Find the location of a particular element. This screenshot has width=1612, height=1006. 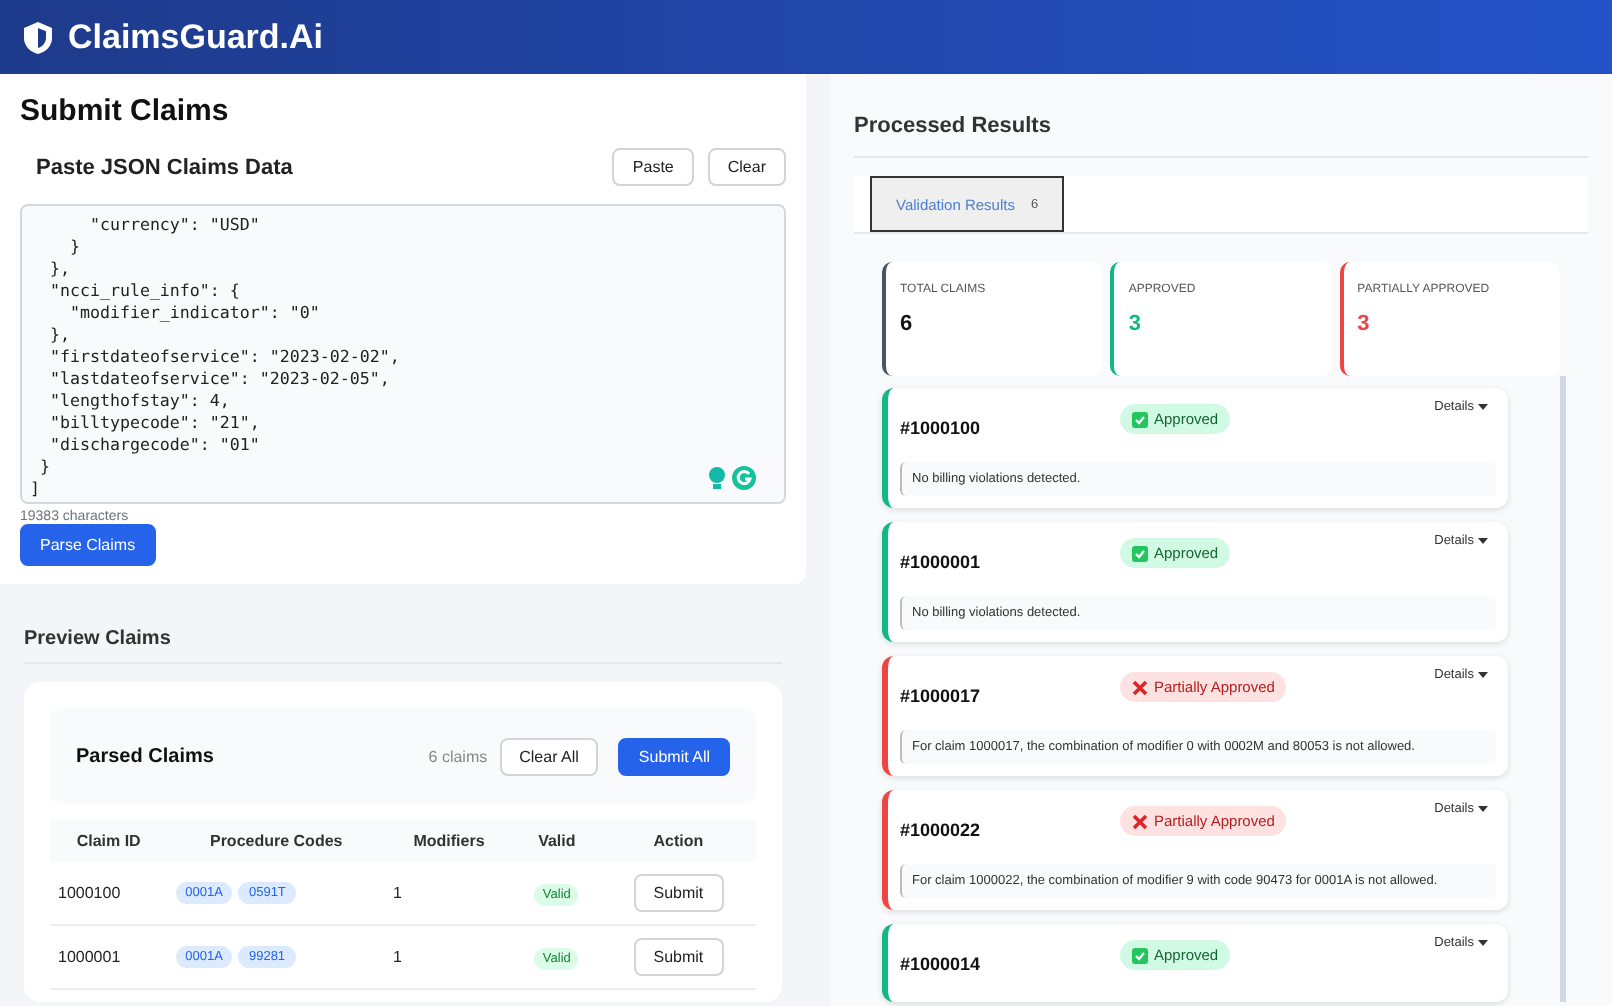

claim-id: #1000001 is located at coordinates (941, 562).